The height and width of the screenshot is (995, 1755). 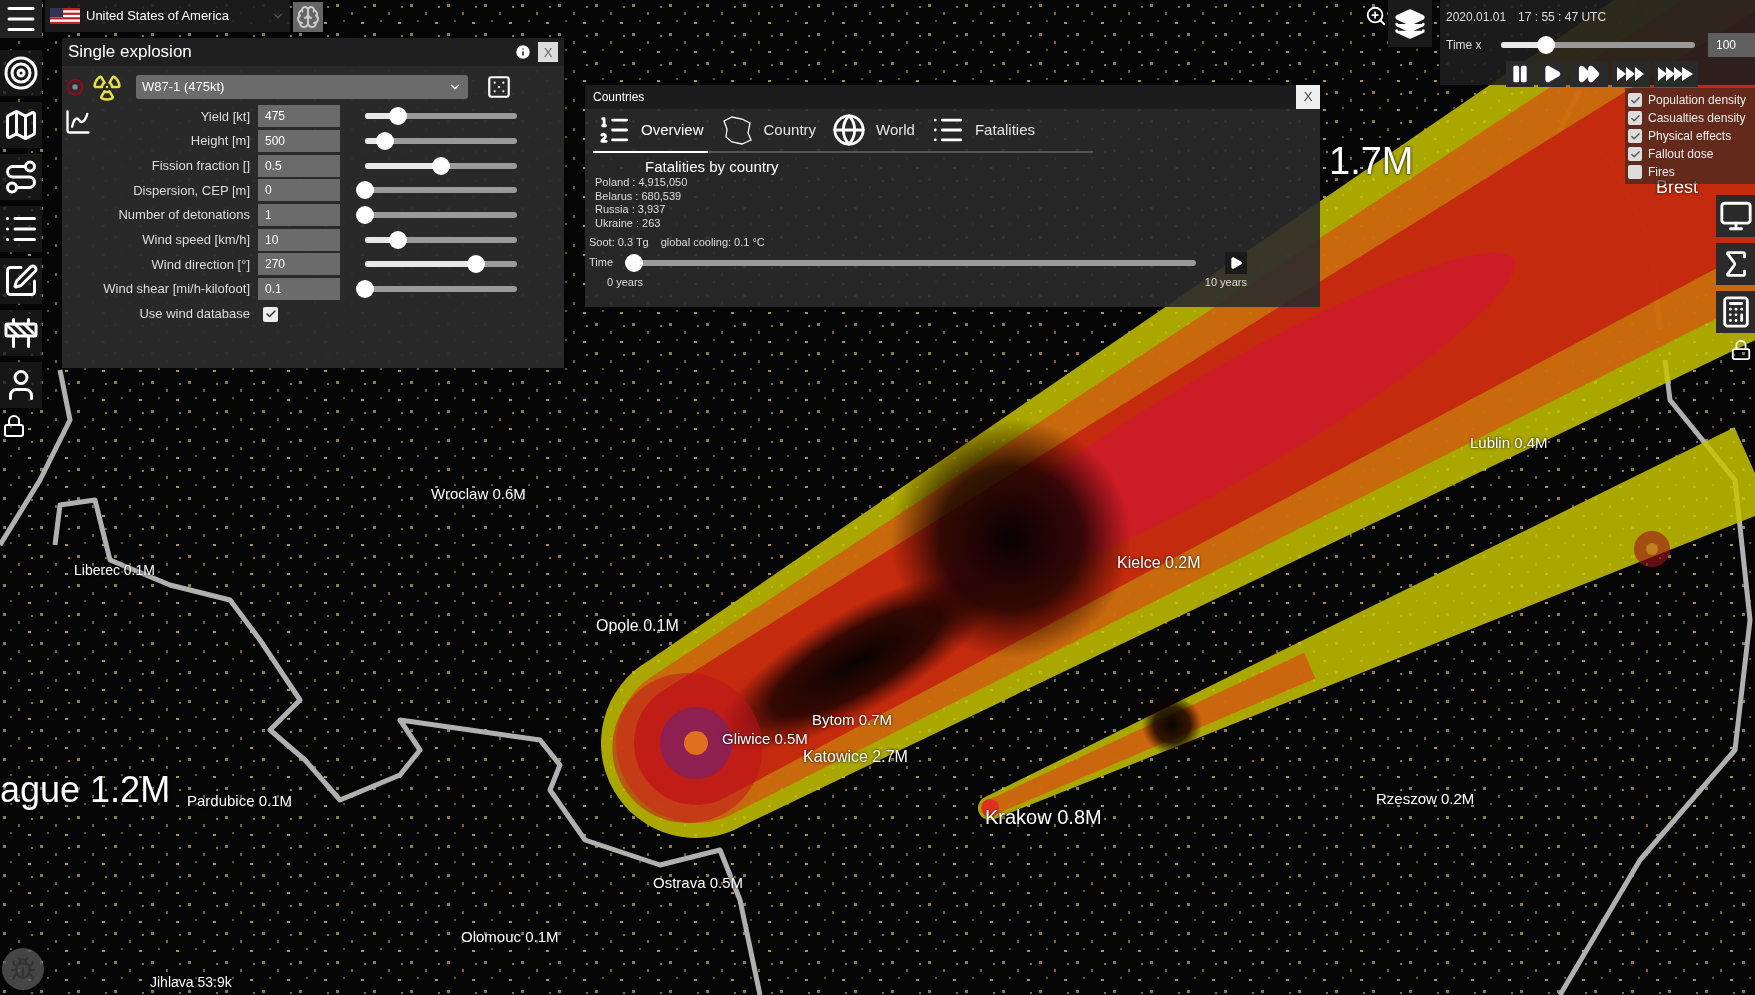 I want to click on city-label: Pardubice 0.1M, so click(x=240, y=800).